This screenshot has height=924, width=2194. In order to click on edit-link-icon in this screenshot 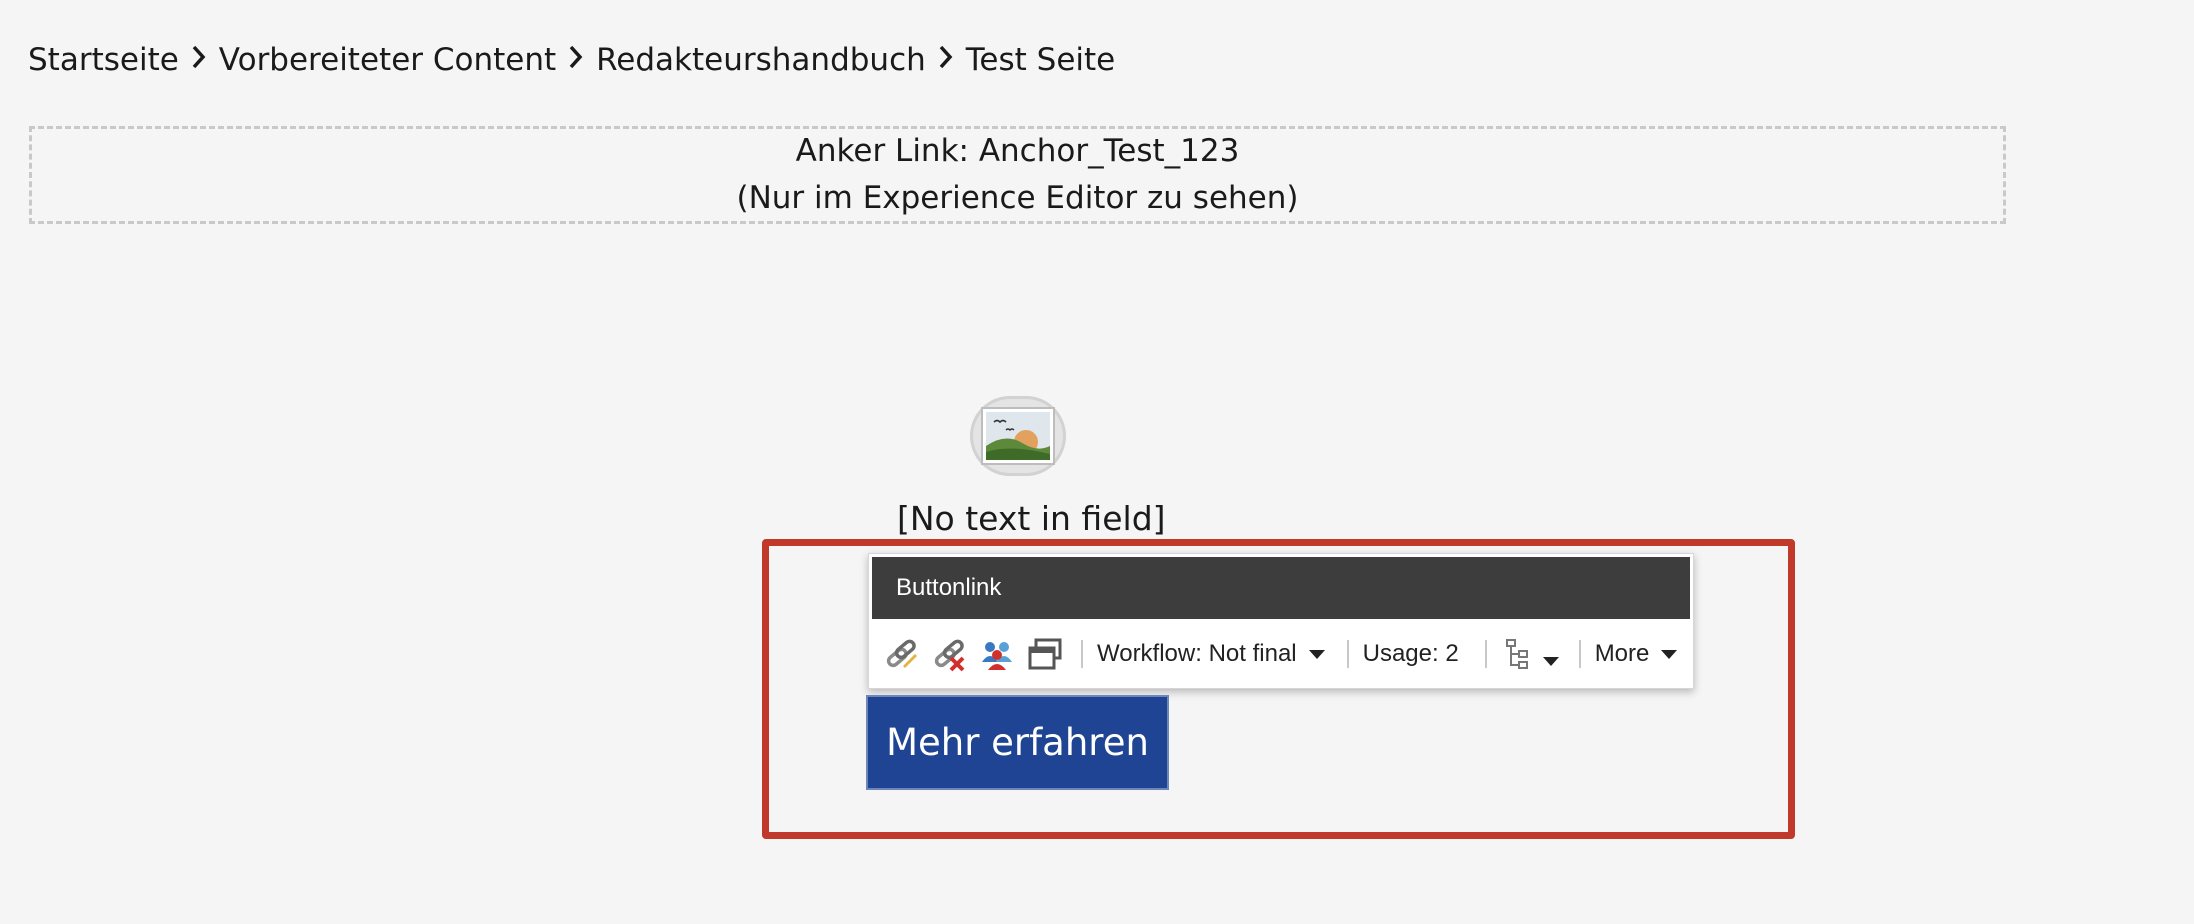, I will do `click(901, 654)`.